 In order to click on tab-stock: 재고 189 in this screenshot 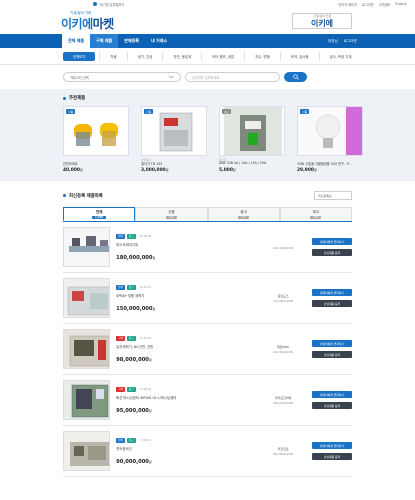, I will do `click(315, 214)`.